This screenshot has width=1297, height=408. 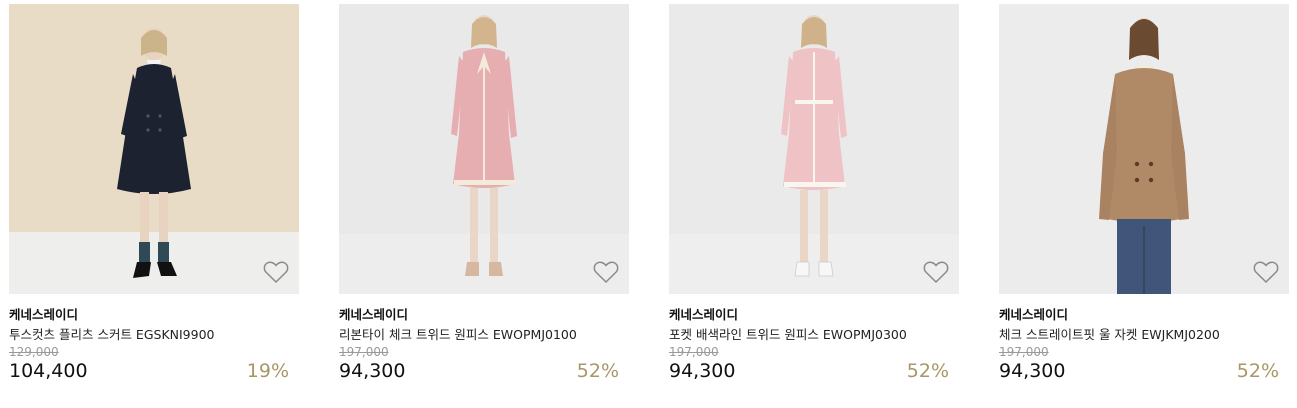 What do you see at coordinates (112, 333) in the screenshot?
I see `product-name: 투스컷츠 플리츠 스커트 EGSKNI9900` at bounding box center [112, 333].